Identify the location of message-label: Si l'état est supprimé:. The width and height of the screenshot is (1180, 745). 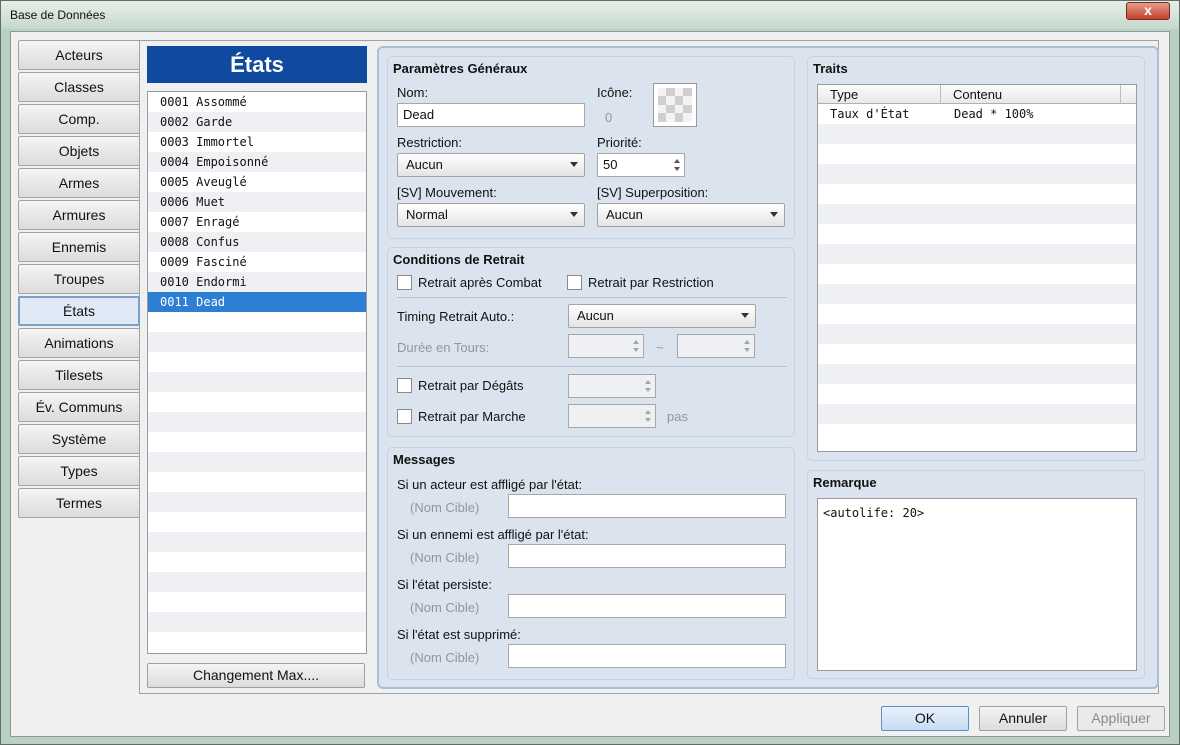
(459, 634).